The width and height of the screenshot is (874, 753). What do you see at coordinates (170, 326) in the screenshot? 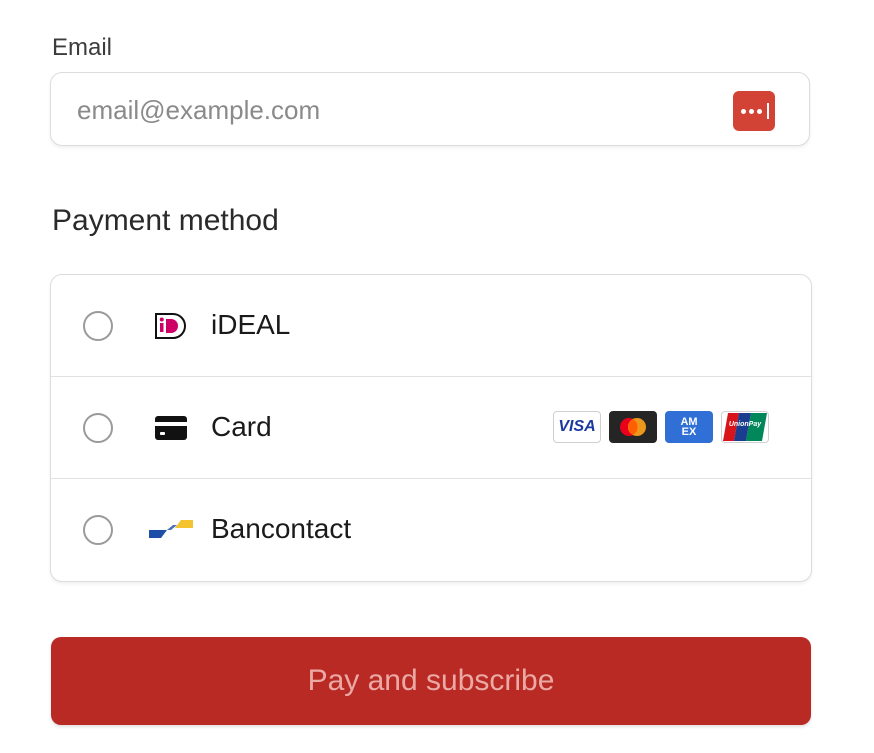
I see `ideal-icon` at bounding box center [170, 326].